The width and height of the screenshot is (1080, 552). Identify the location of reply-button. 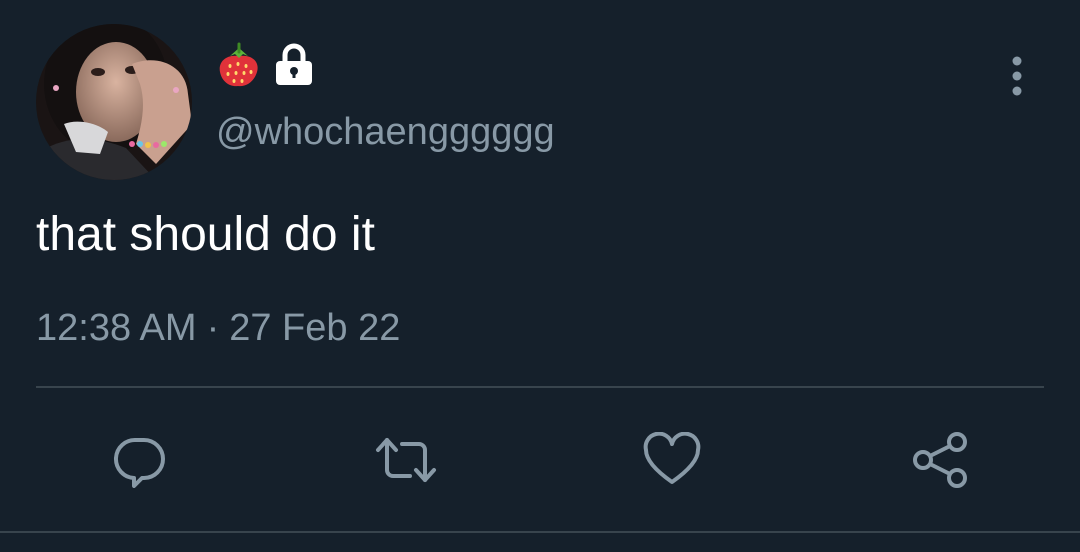
(140, 460).